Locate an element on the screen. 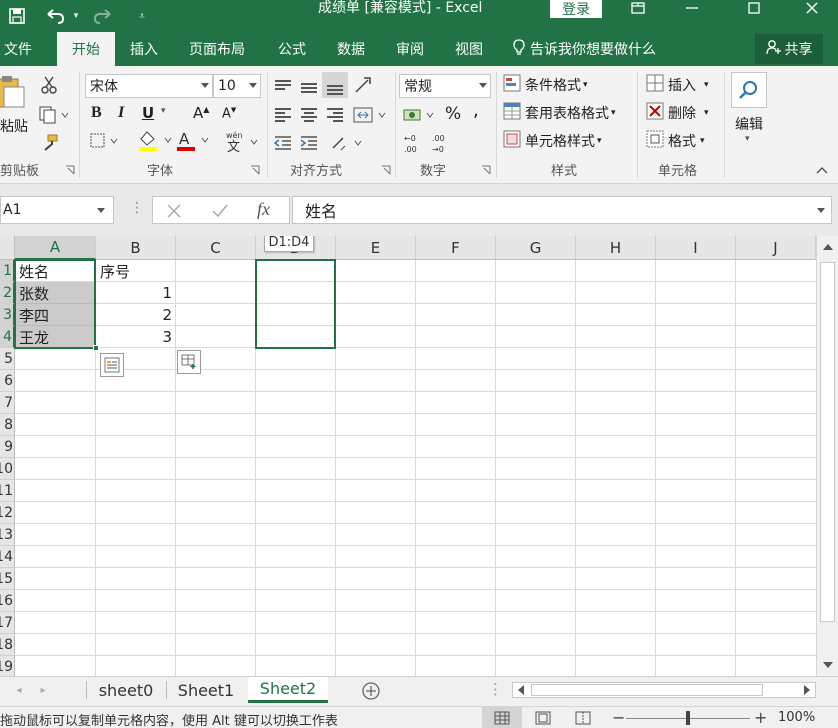 This screenshot has width=838, height=728. vertical-scrollbar is located at coordinates (827, 456).